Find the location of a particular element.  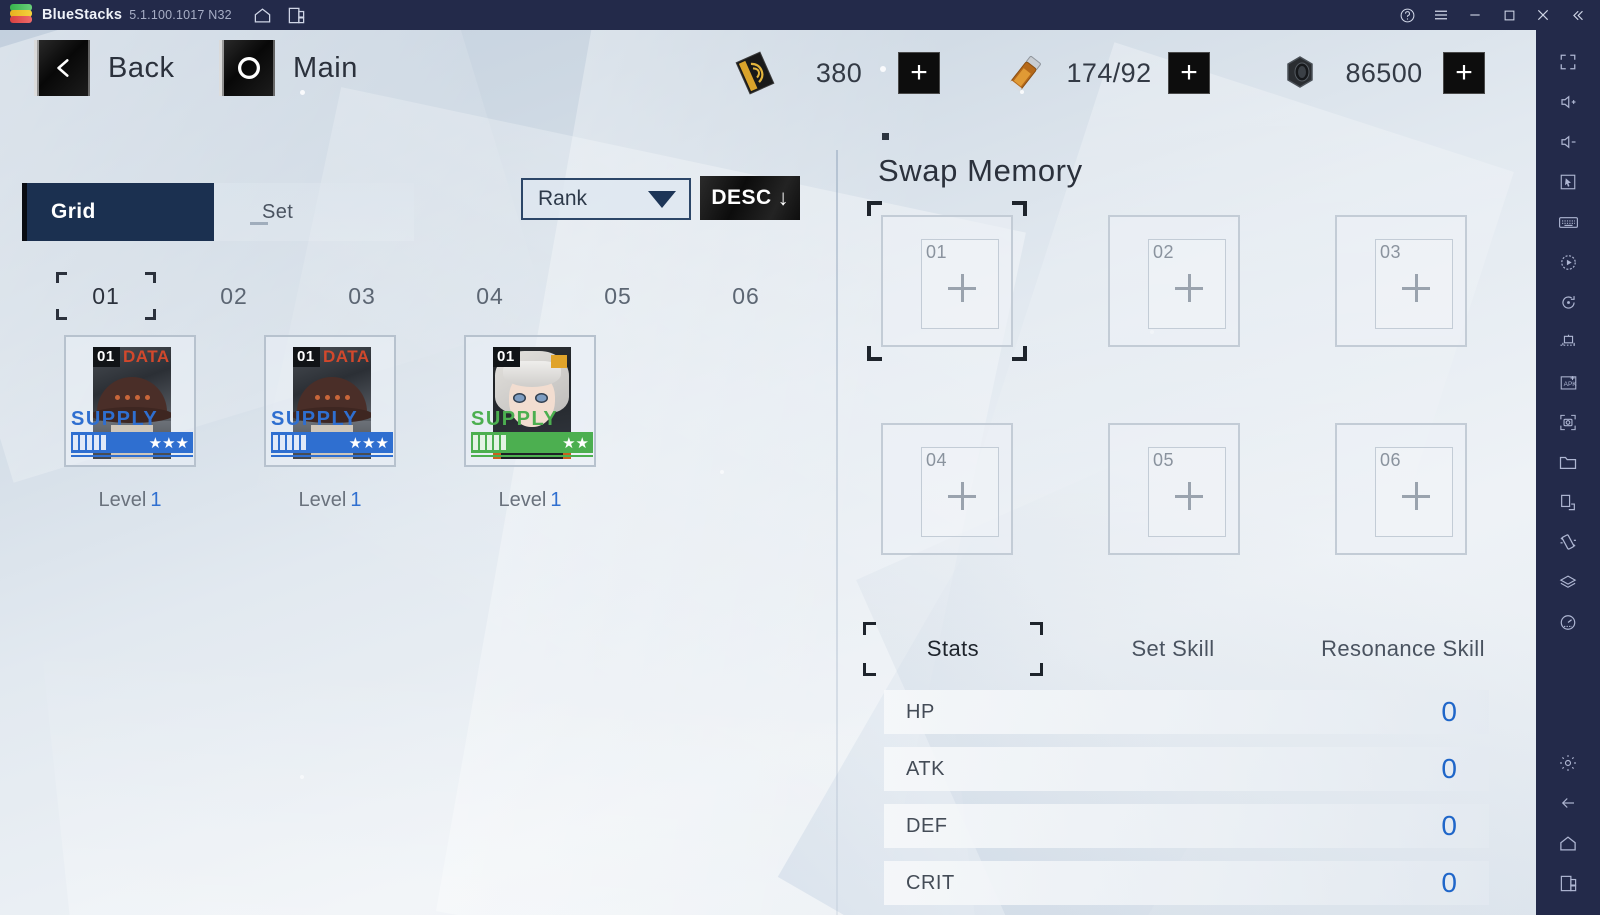

top-navigation: Back Main 380 + 174/92 + 86500 + is located at coordinates (768, 80).